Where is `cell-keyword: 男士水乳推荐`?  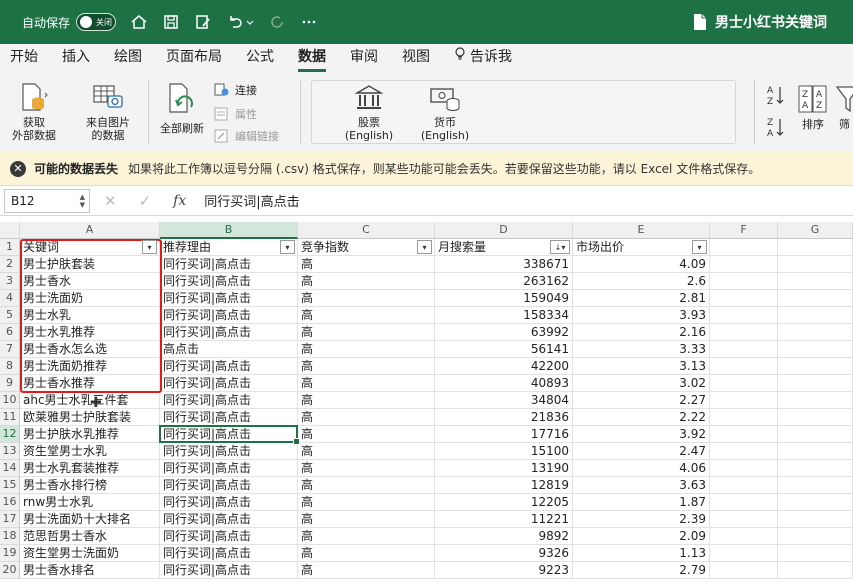
cell-keyword: 男士水乳推荐 is located at coordinates (90, 332).